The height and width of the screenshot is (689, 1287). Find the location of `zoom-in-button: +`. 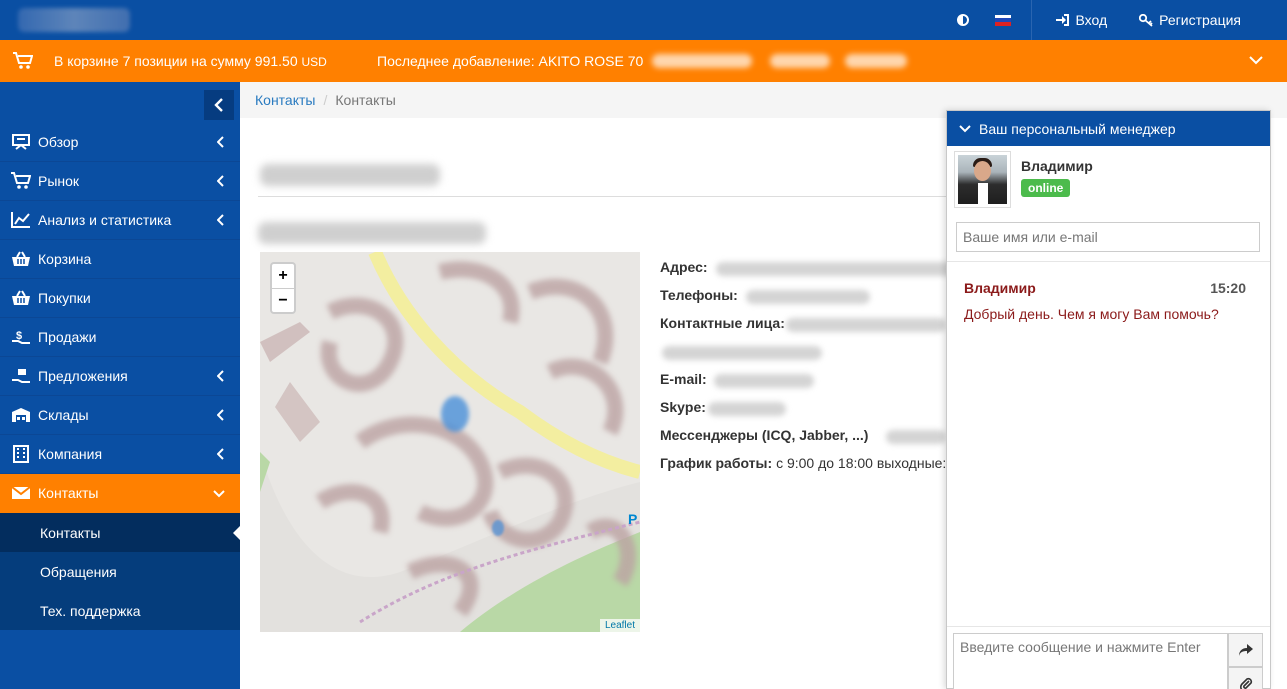

zoom-in-button: + is located at coordinates (283, 276).